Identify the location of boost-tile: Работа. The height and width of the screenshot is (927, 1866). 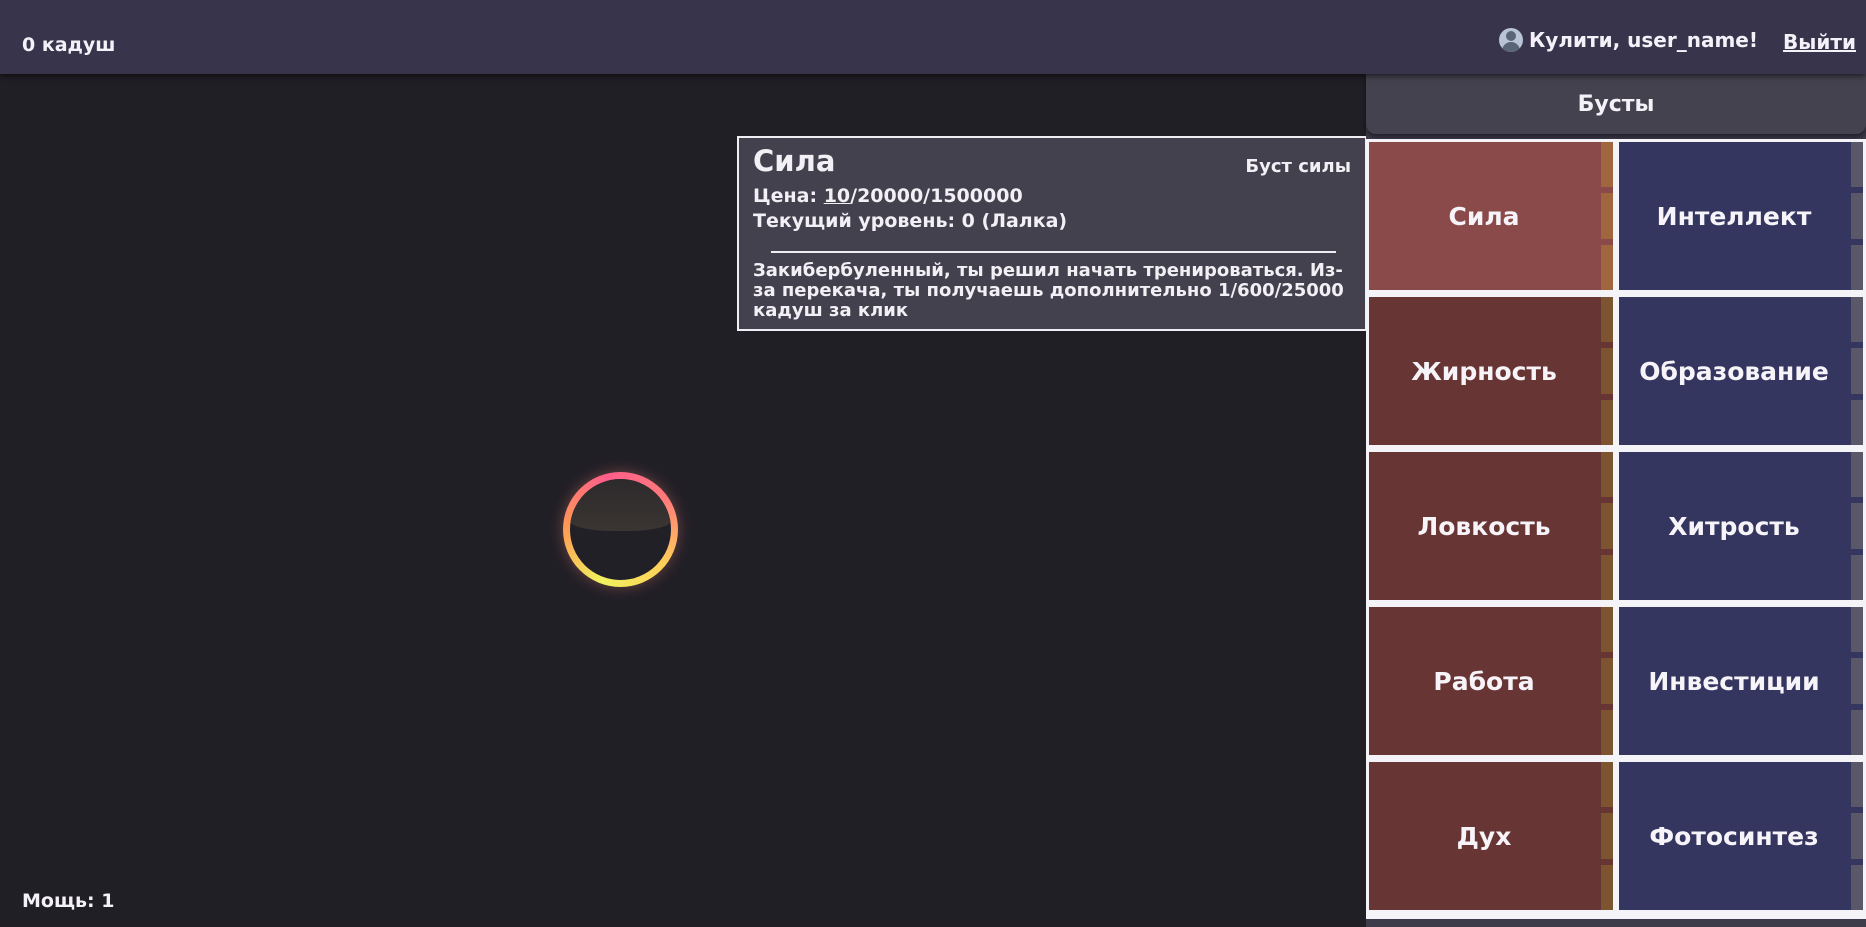
(1491, 681).